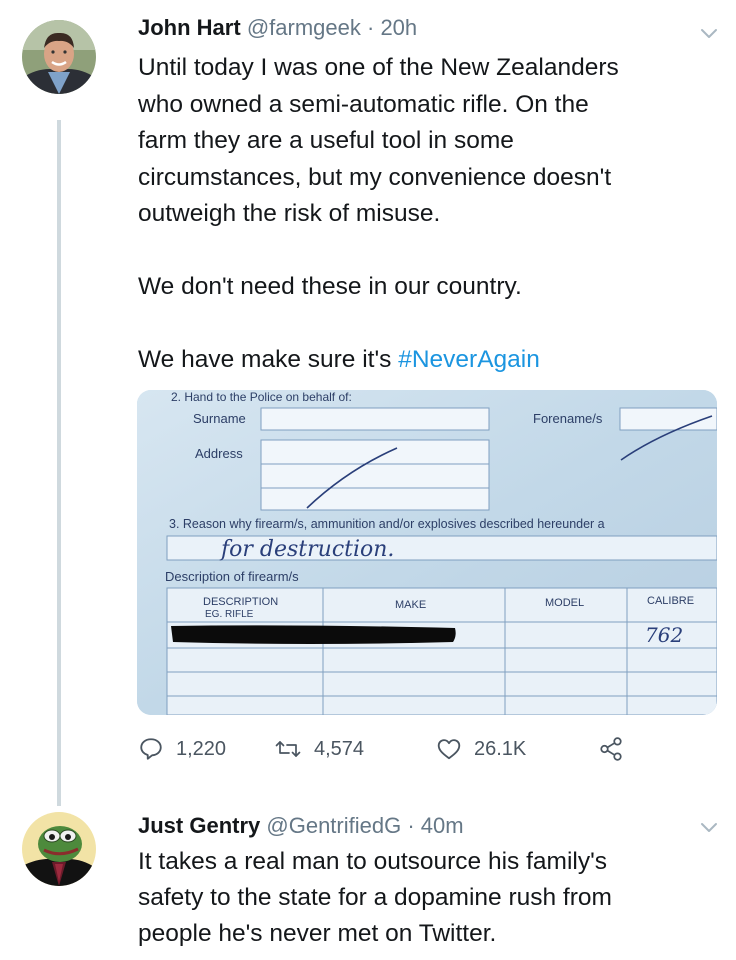 Image resolution: width=736 pixels, height=960 pixels. What do you see at coordinates (326, 140) in the screenshot?
I see `text-line: farm they are a useful tool in some` at bounding box center [326, 140].